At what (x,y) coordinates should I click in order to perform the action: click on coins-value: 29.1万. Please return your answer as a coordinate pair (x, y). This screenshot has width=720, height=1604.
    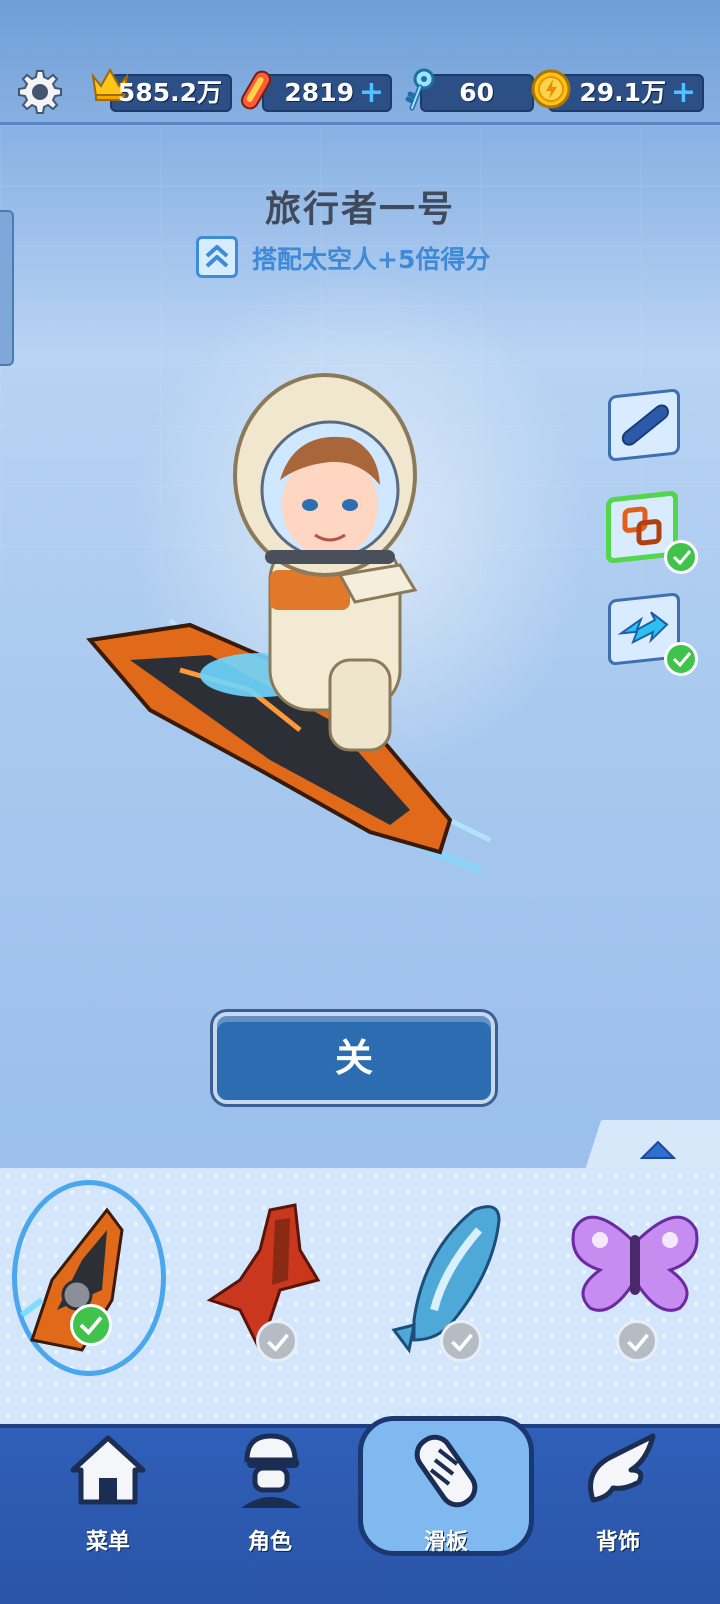
    Looking at the image, I should click on (622, 92).